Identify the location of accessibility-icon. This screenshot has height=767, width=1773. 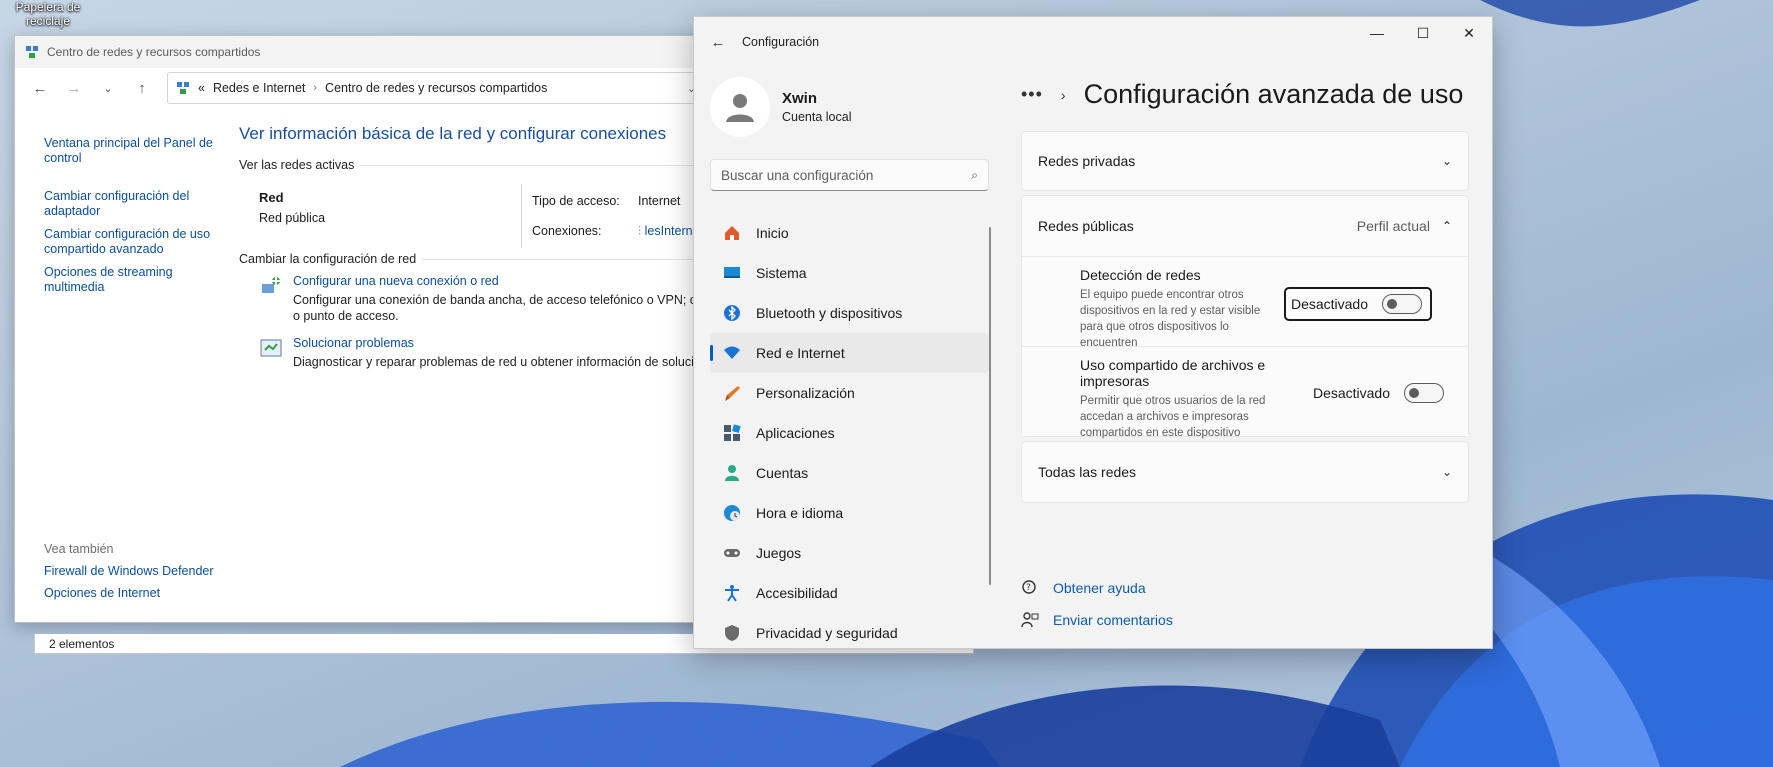
(732, 593).